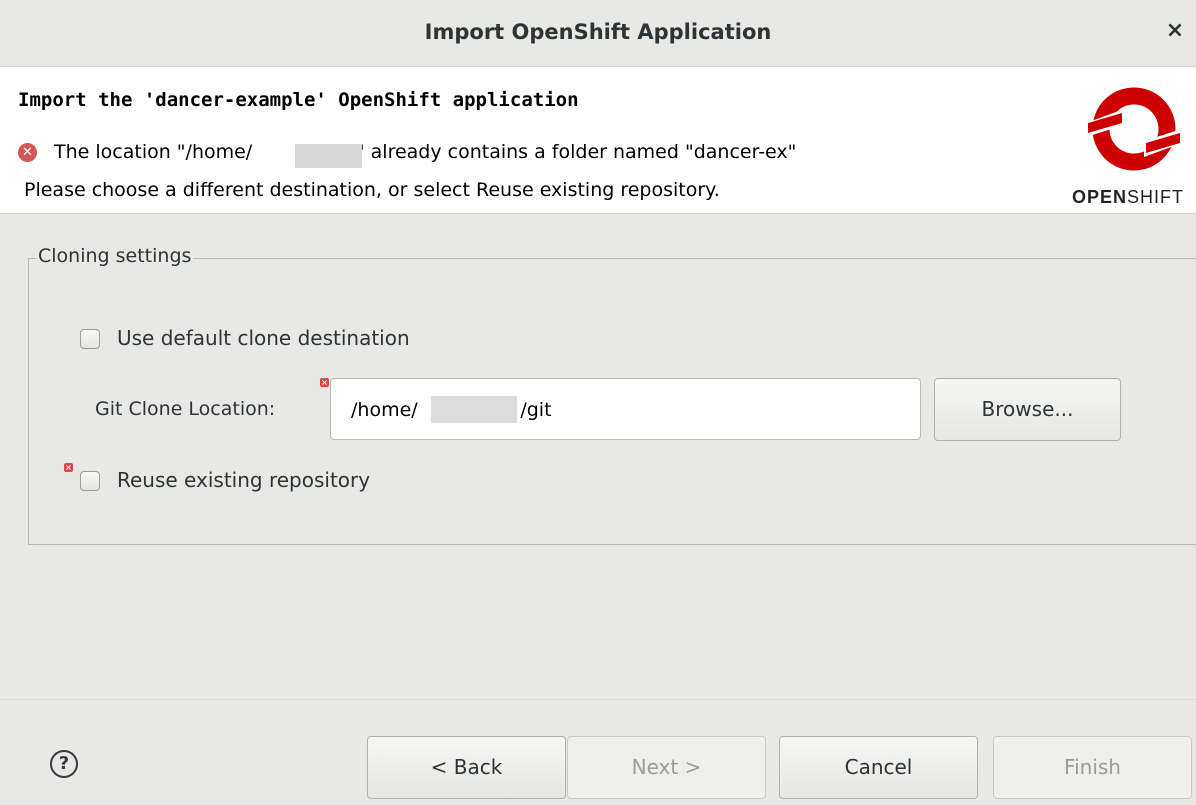 This screenshot has width=1196, height=805. What do you see at coordinates (185, 409) in the screenshot?
I see `git-clone-location-label: Git Clone Location:` at bounding box center [185, 409].